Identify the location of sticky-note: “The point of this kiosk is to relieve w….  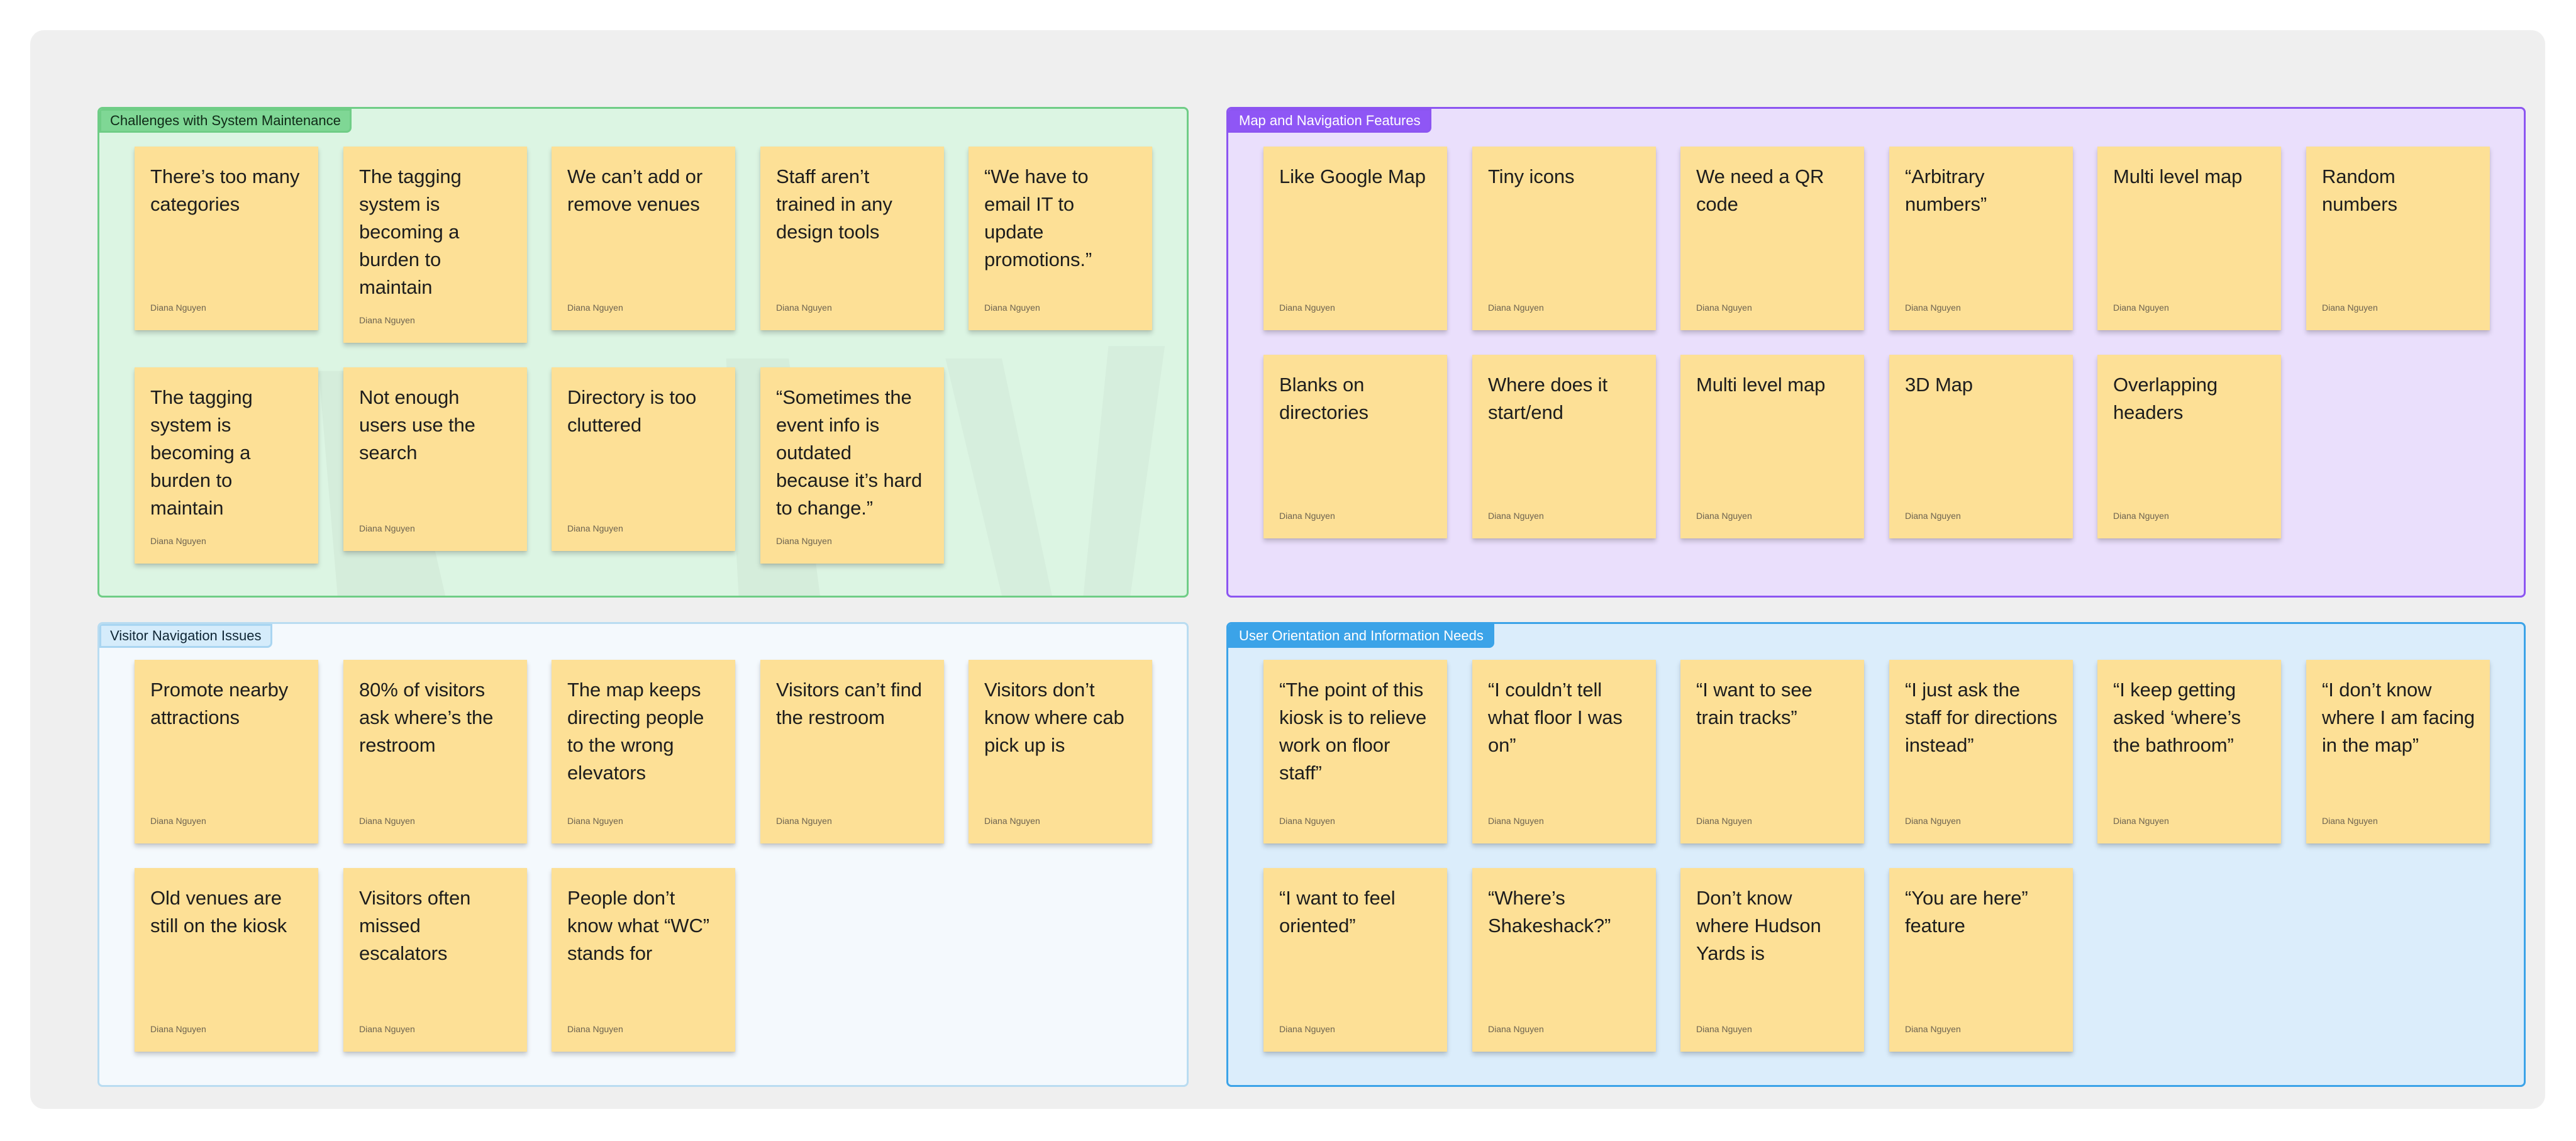
(1355, 752).